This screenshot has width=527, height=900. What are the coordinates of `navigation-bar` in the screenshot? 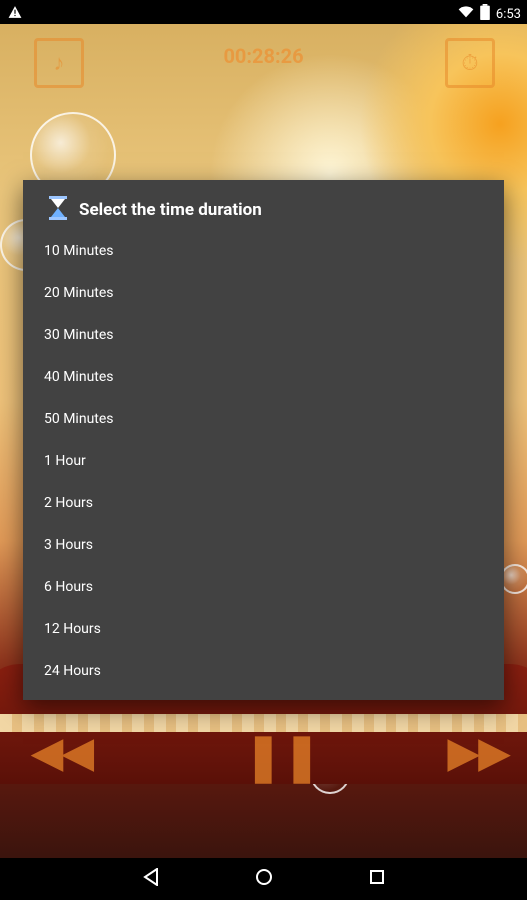 It's located at (263, 879).